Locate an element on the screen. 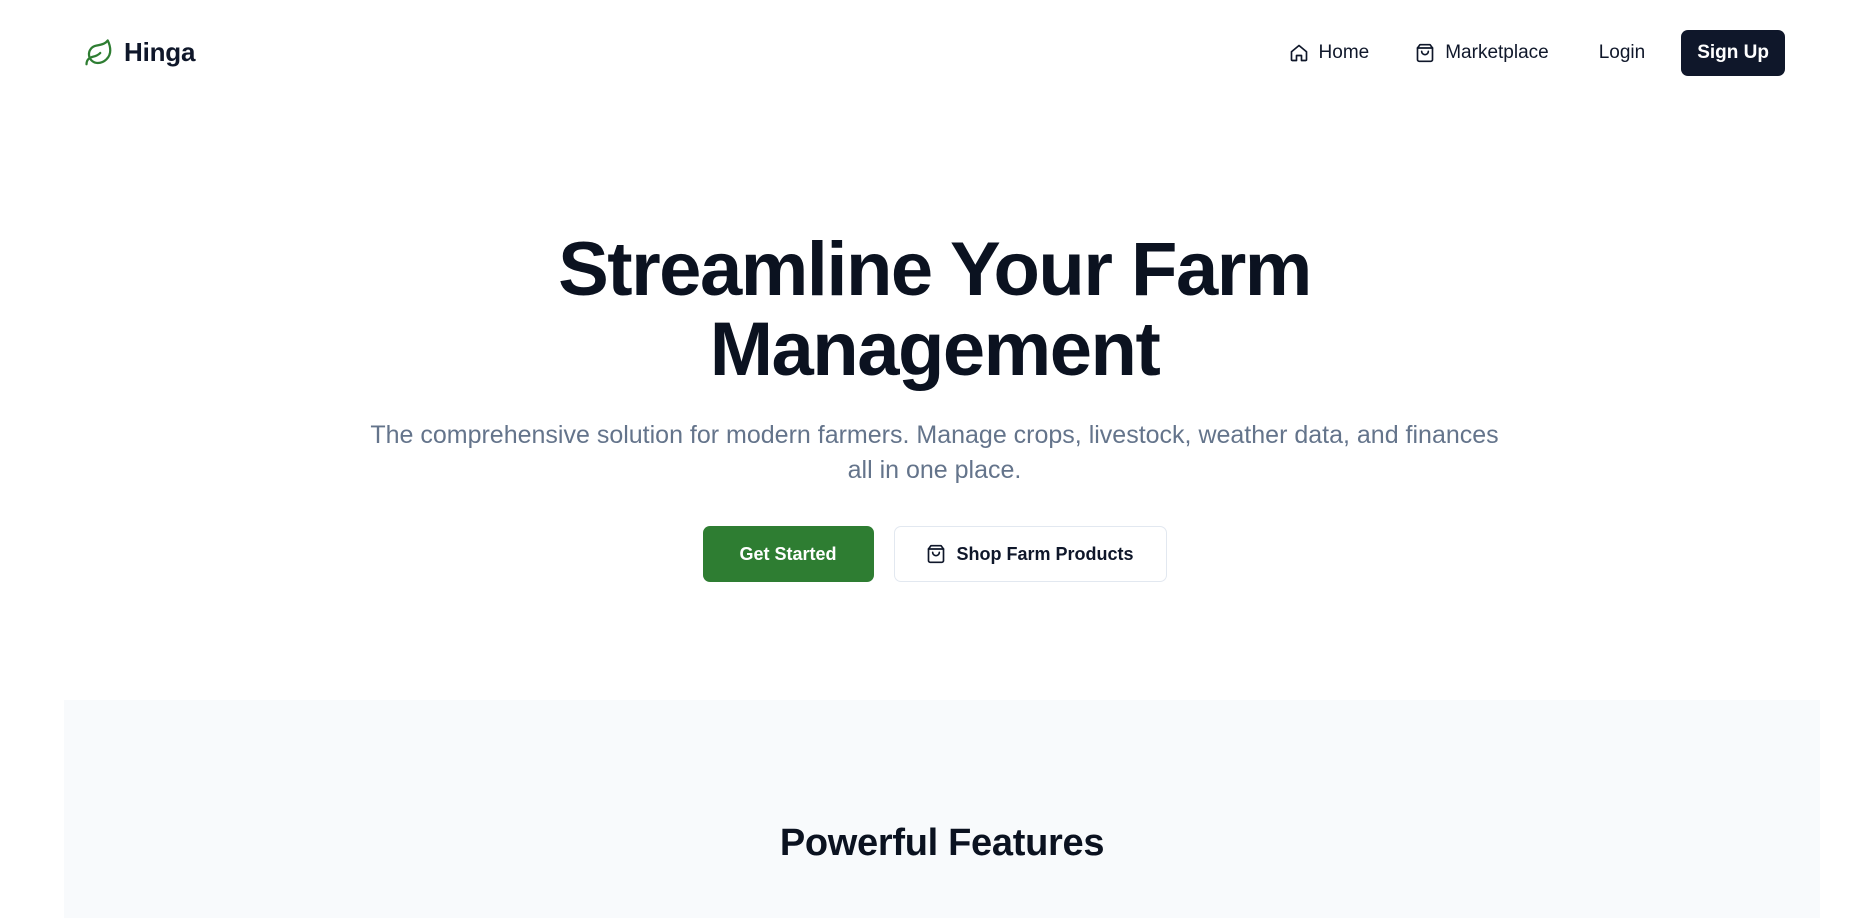 Image resolution: width=1869 pixels, height=918 pixels. main-nav: Home Marketplace Login Sign Up is located at coordinates (1529, 52).